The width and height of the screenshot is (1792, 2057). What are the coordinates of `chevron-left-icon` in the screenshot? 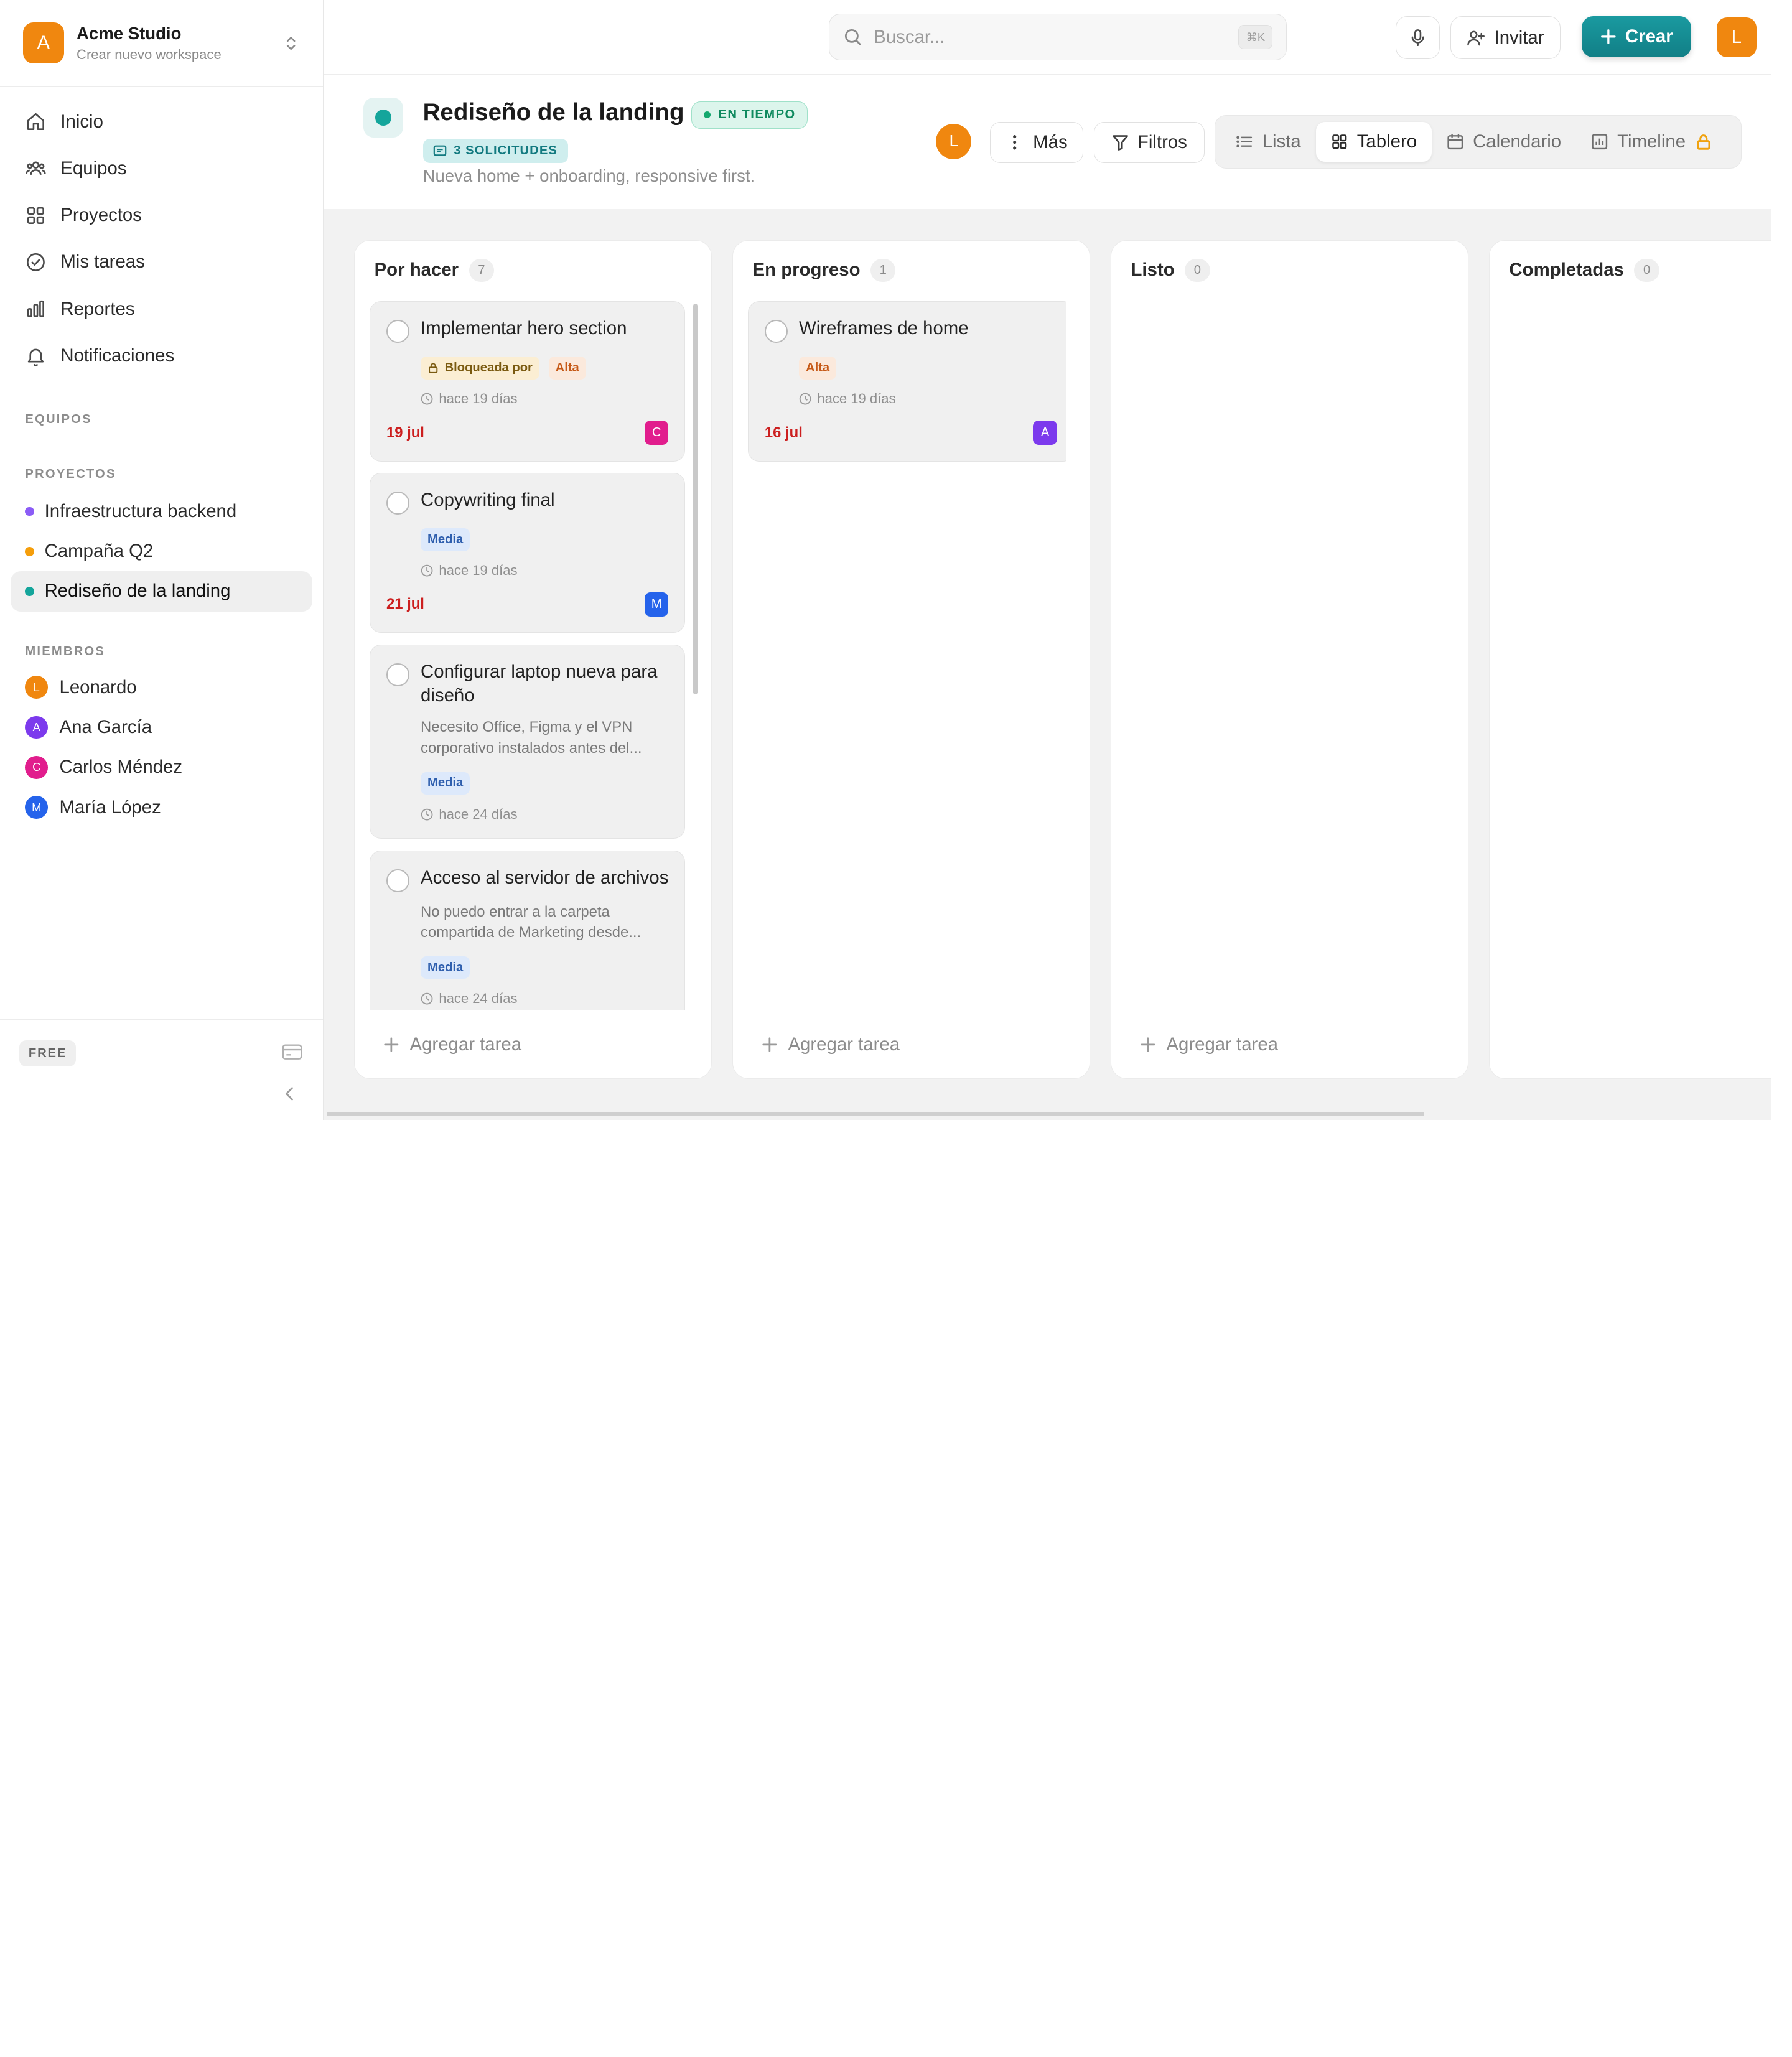 It's located at (290, 1094).